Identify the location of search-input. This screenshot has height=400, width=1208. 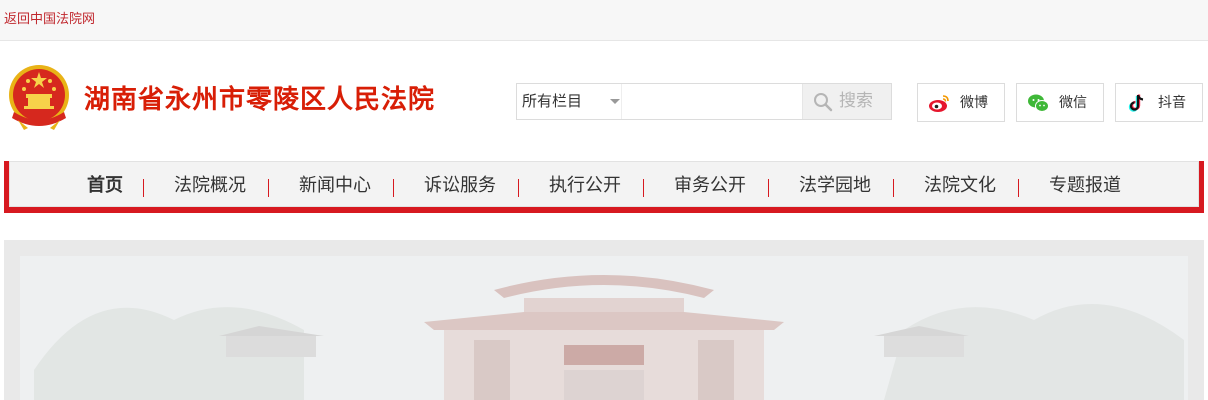
(713, 102).